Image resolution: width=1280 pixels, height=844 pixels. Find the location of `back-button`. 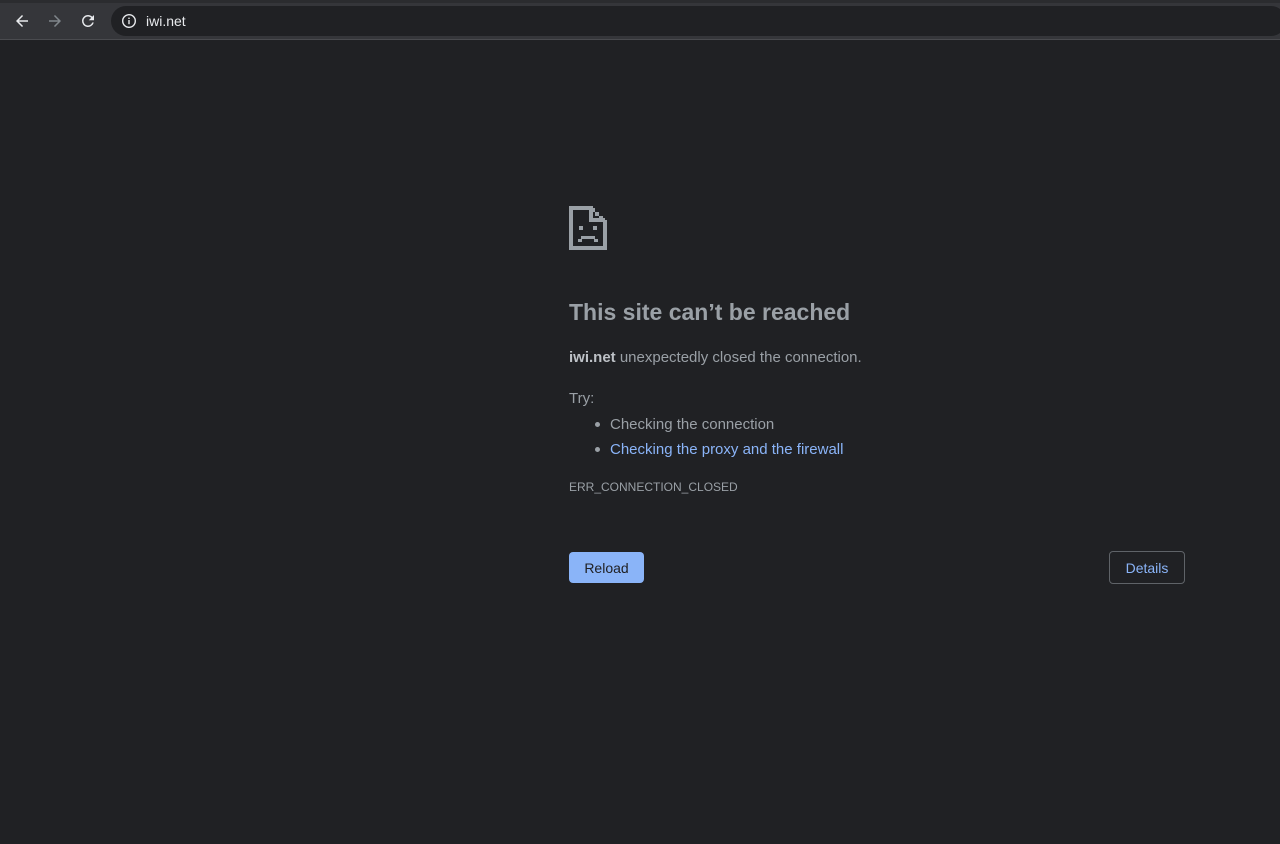

back-button is located at coordinates (22, 21).